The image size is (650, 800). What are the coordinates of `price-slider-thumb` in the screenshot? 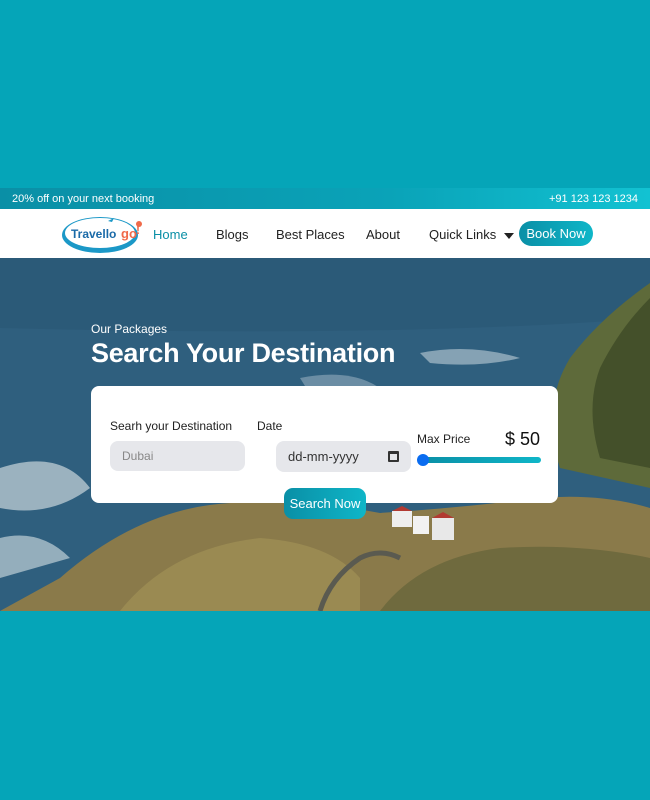 It's located at (423, 460).